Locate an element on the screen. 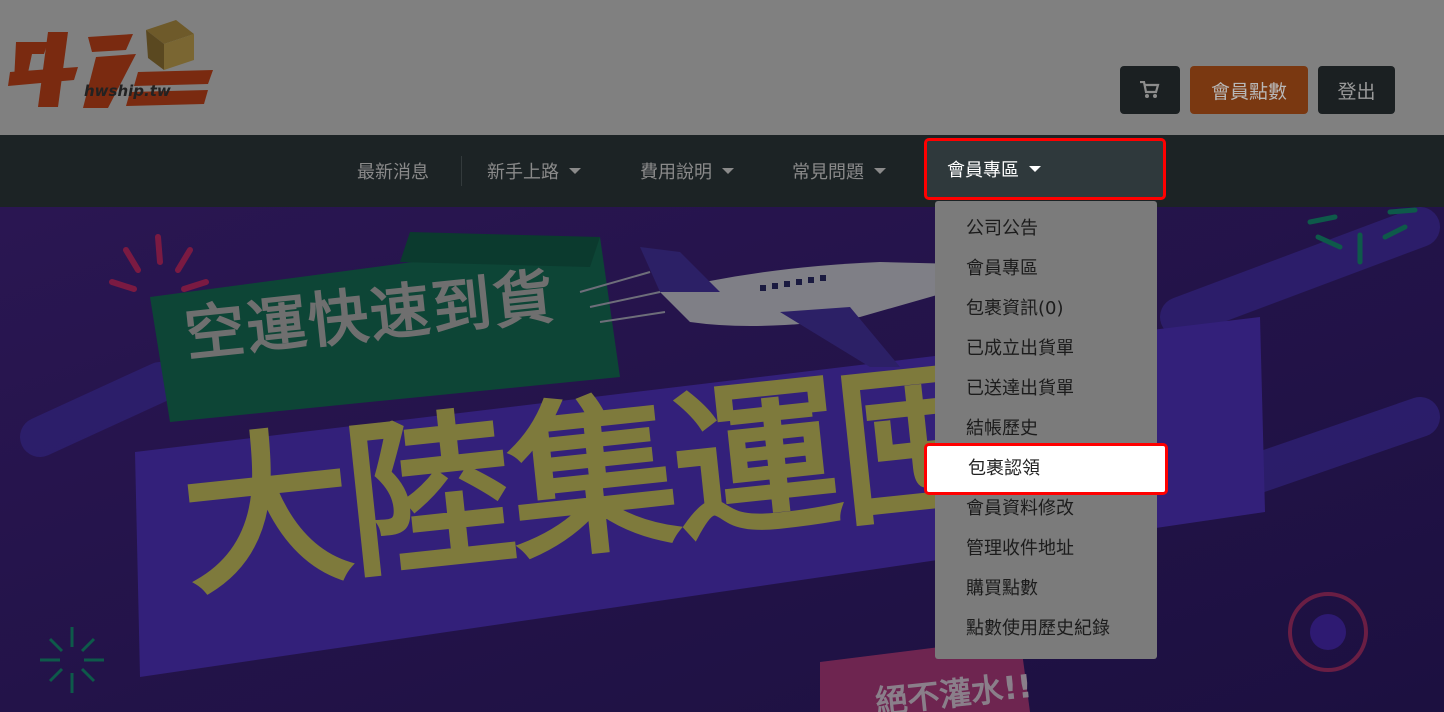 This screenshot has width=1444, height=712. member-points-button: 會員點數 is located at coordinates (1249, 90).